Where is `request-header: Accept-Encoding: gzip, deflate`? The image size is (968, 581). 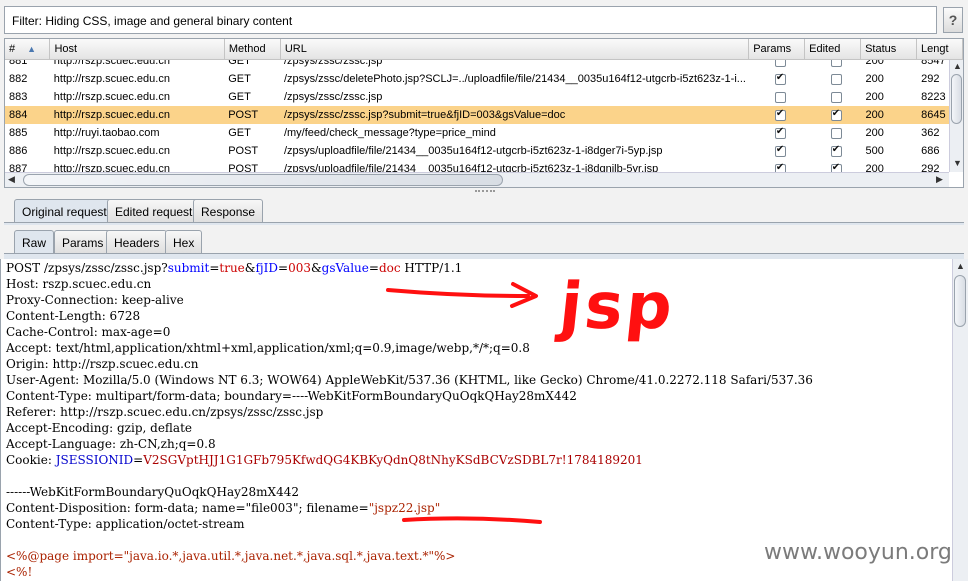
request-header: Accept-Encoding: gzip, deflate is located at coordinates (99, 428).